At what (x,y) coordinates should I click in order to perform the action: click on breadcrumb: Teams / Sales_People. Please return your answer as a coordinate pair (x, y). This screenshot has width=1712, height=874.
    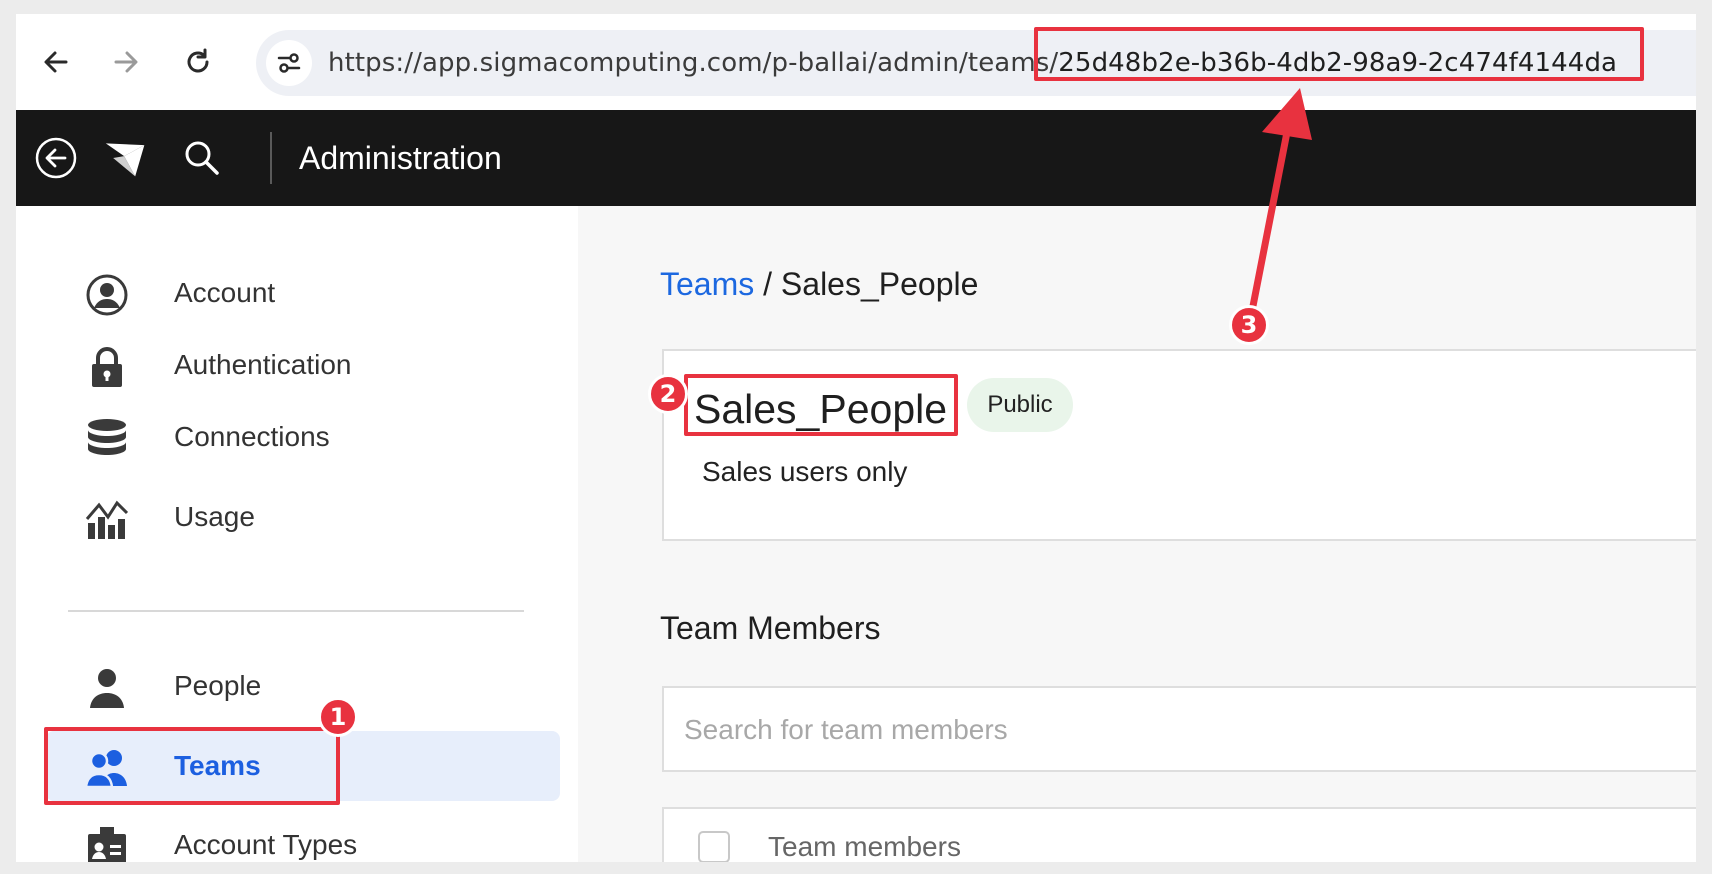
    Looking at the image, I should click on (819, 284).